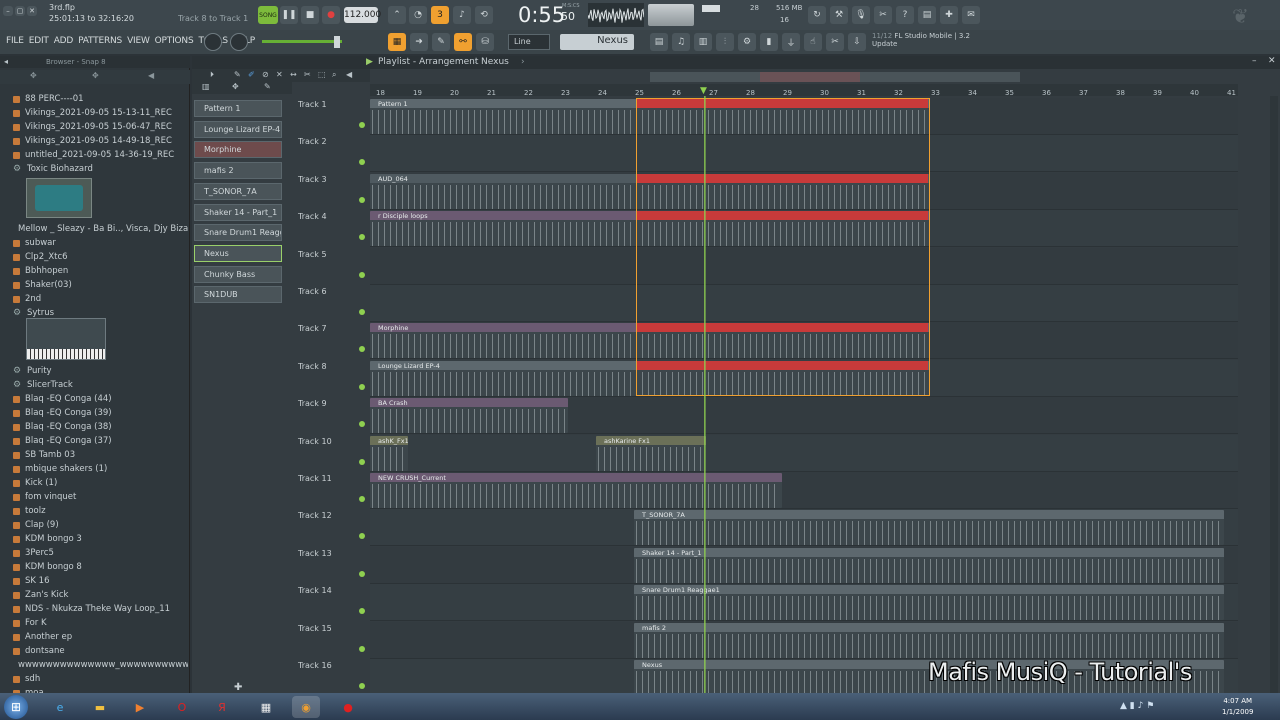 The width and height of the screenshot is (1280, 720). What do you see at coordinates (813, 42) in the screenshot?
I see `touch-icon: ☝` at bounding box center [813, 42].